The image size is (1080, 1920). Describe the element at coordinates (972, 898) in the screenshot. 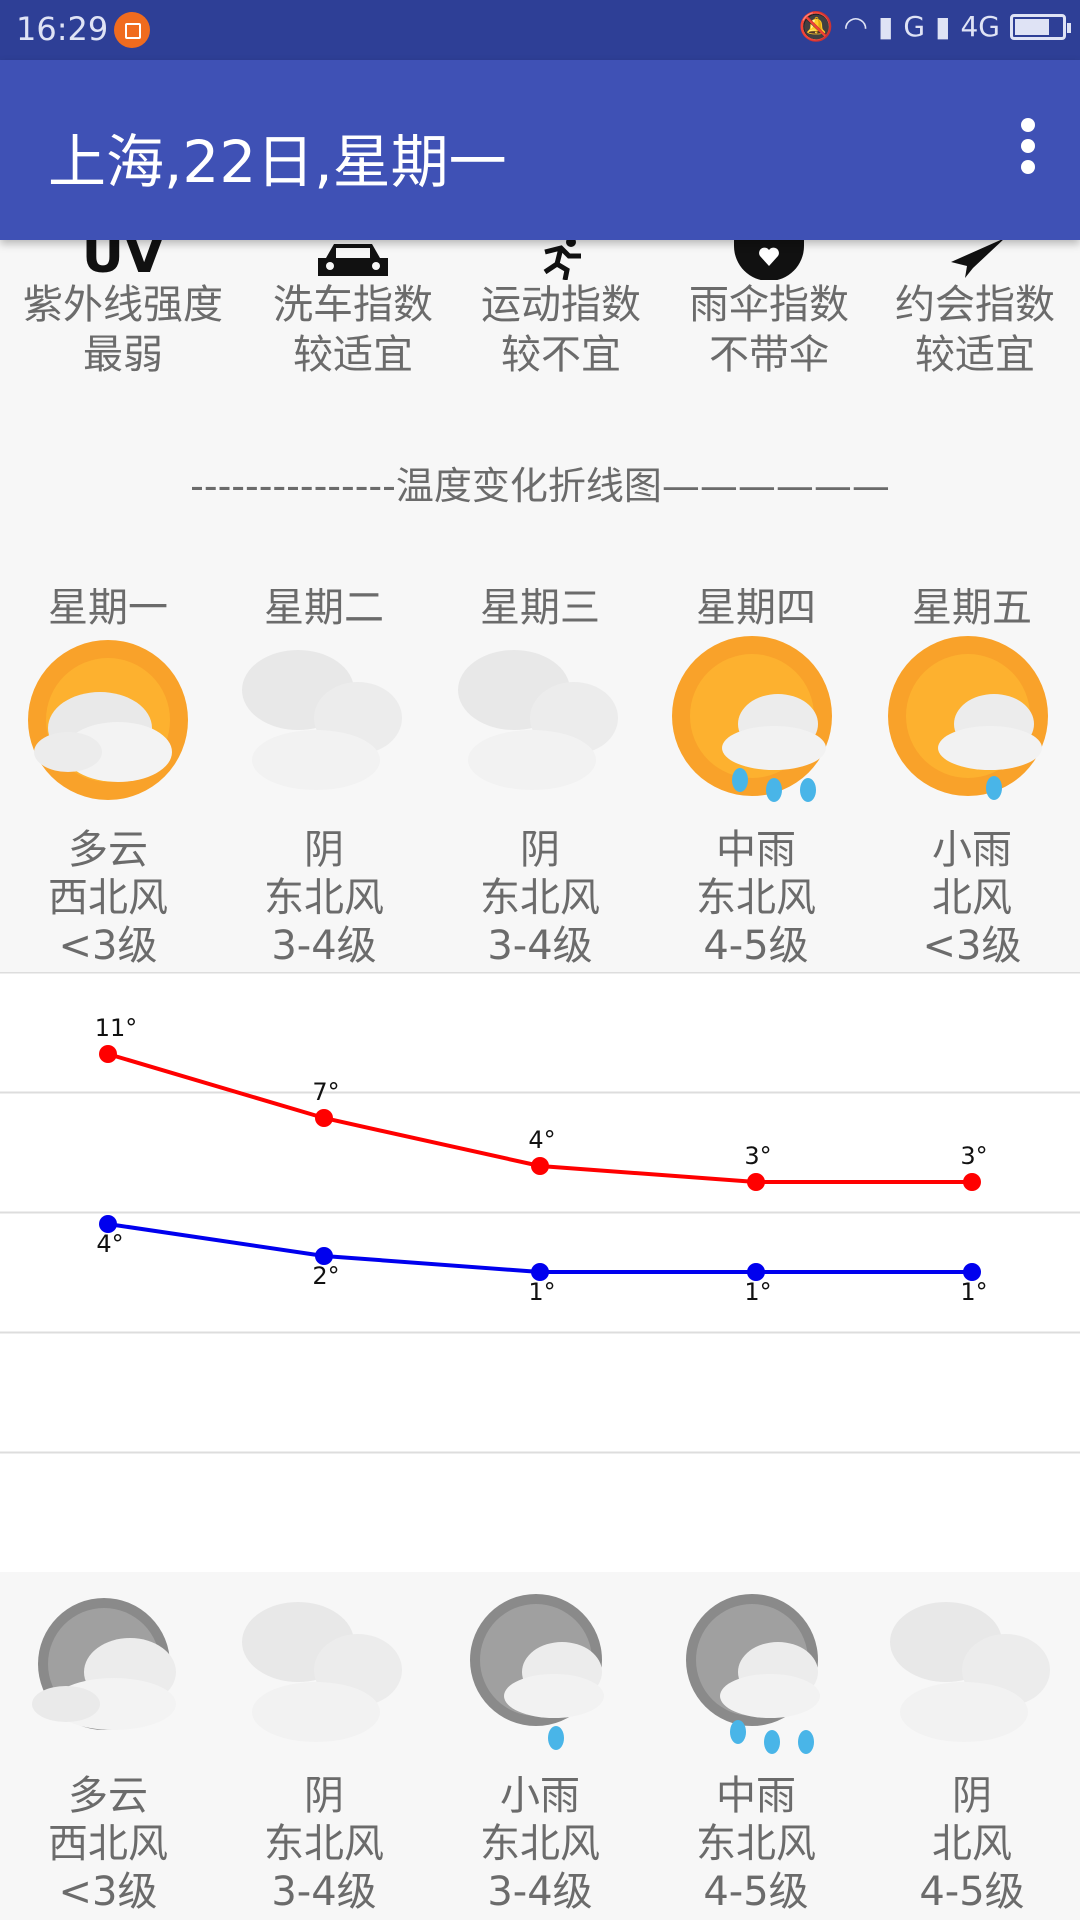

I see `weather-text: 小雨 北风 <3级` at that location.